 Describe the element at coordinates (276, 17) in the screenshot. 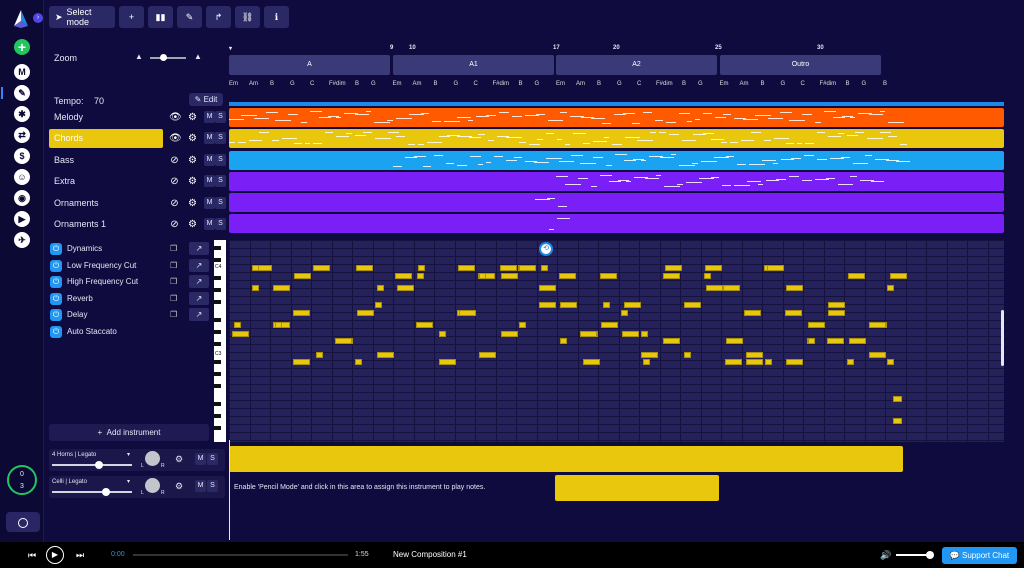

I see `info-button: ℹ` at that location.